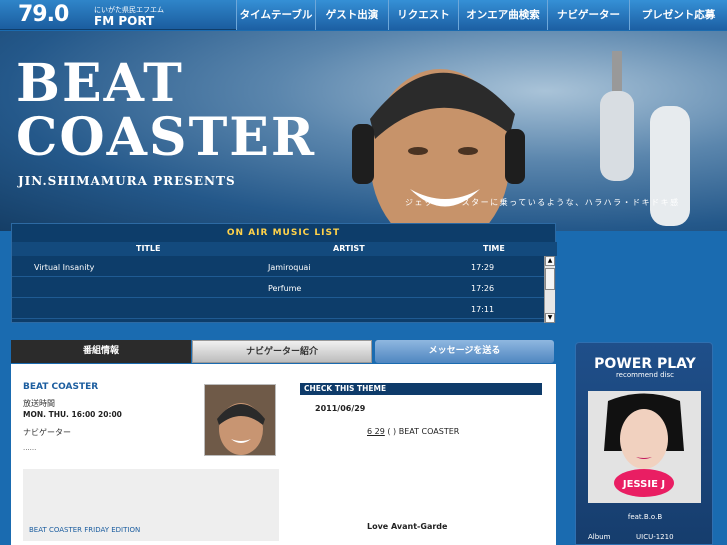  Describe the element at coordinates (645, 375) in the screenshot. I see `power-play-subtitle: recommend disc` at that location.